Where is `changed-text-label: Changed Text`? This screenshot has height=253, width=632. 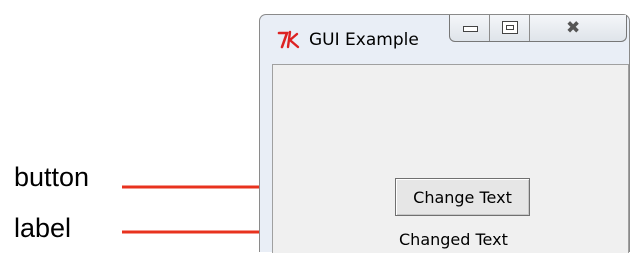 changed-text-label: Changed Text is located at coordinates (453, 239).